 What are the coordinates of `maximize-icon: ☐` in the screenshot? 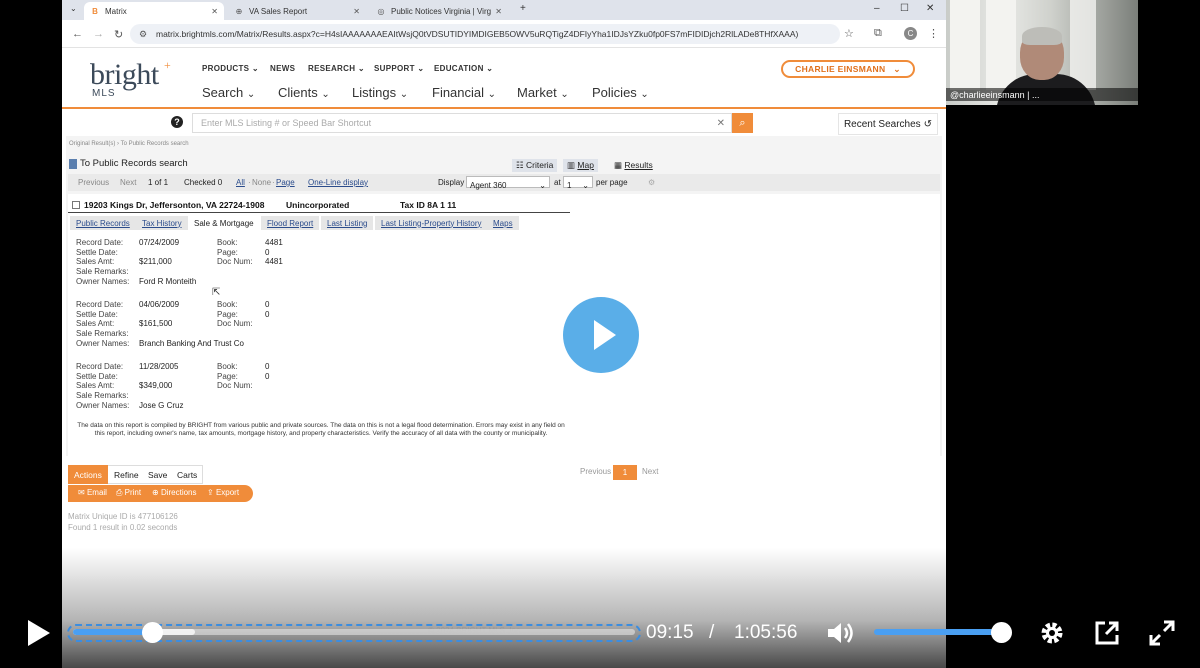 It's located at (904, 8).